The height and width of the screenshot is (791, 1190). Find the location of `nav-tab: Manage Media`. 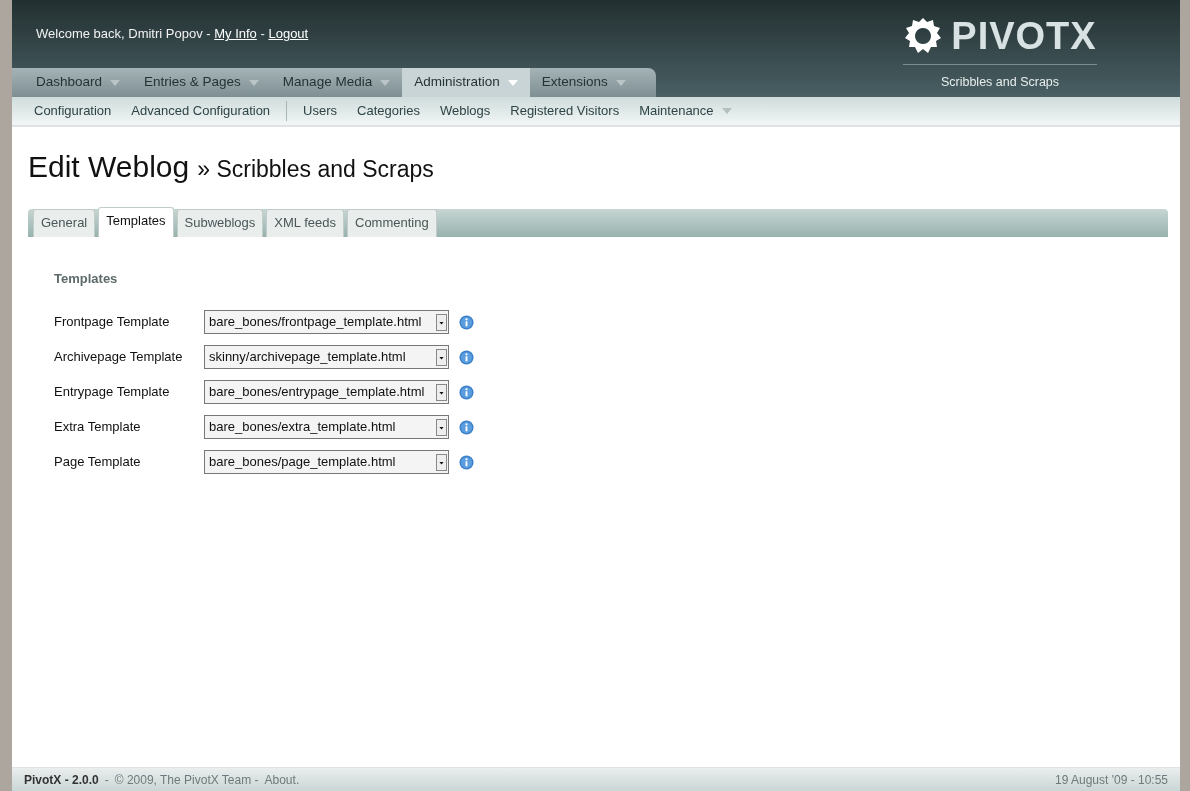

nav-tab: Manage Media is located at coordinates (336, 82).